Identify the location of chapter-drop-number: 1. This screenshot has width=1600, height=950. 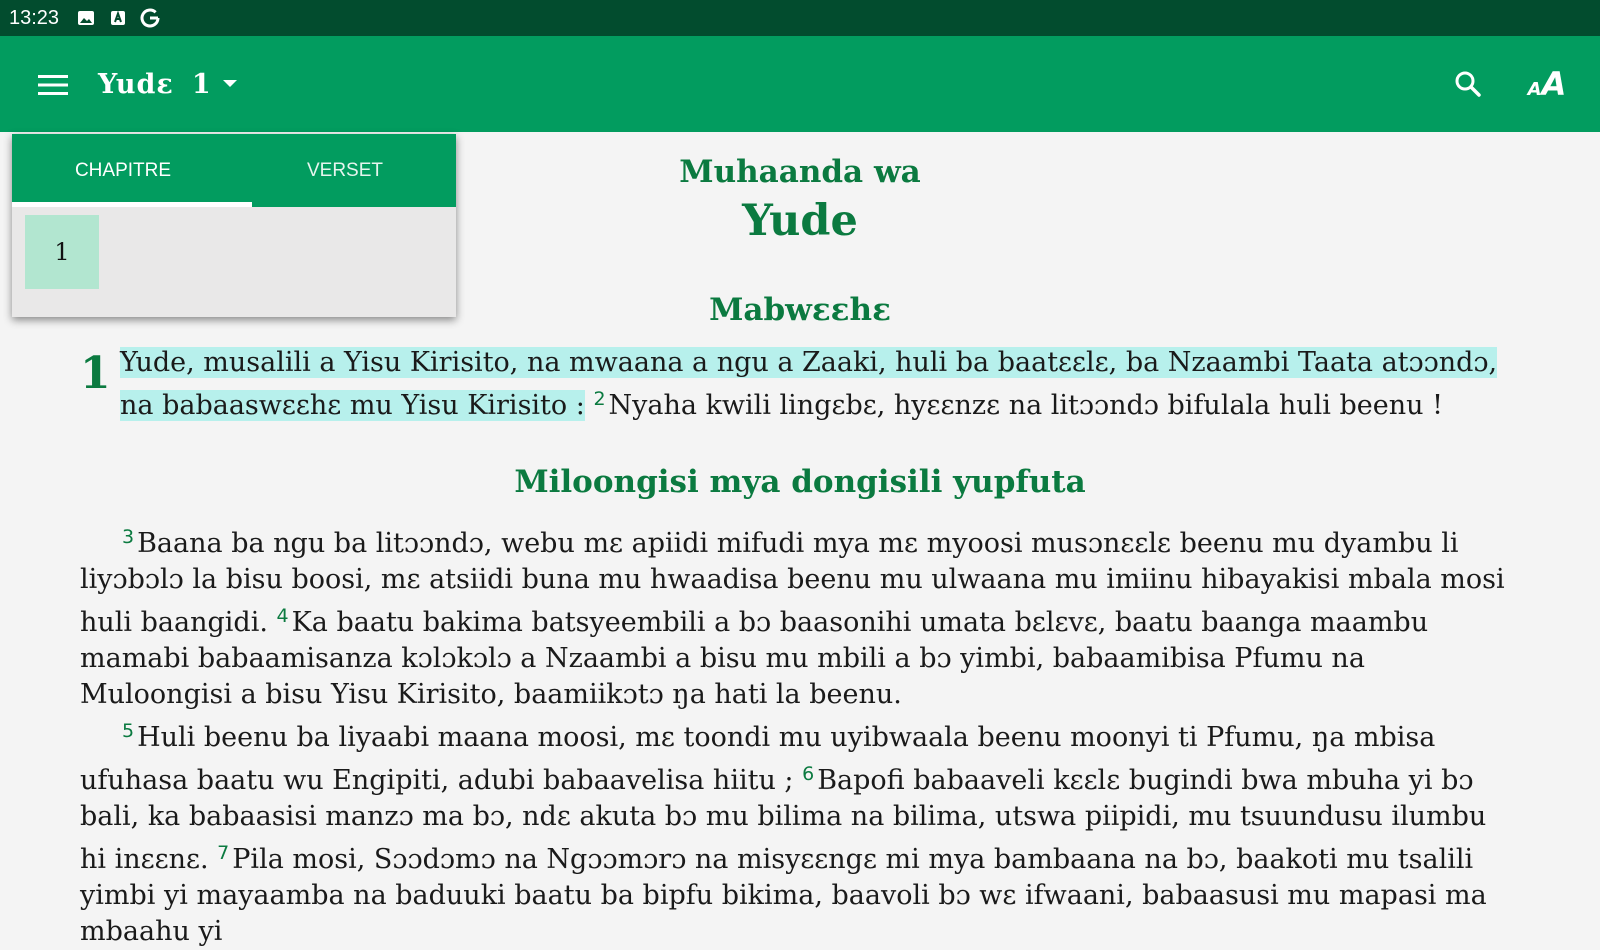
(95, 373).